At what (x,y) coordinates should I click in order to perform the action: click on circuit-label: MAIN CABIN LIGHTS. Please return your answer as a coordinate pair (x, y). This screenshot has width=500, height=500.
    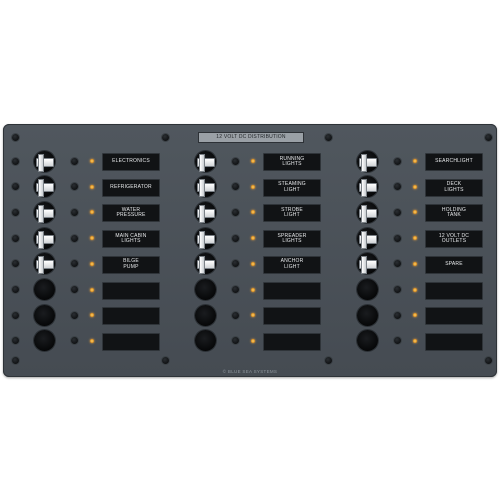
    Looking at the image, I should click on (131, 239).